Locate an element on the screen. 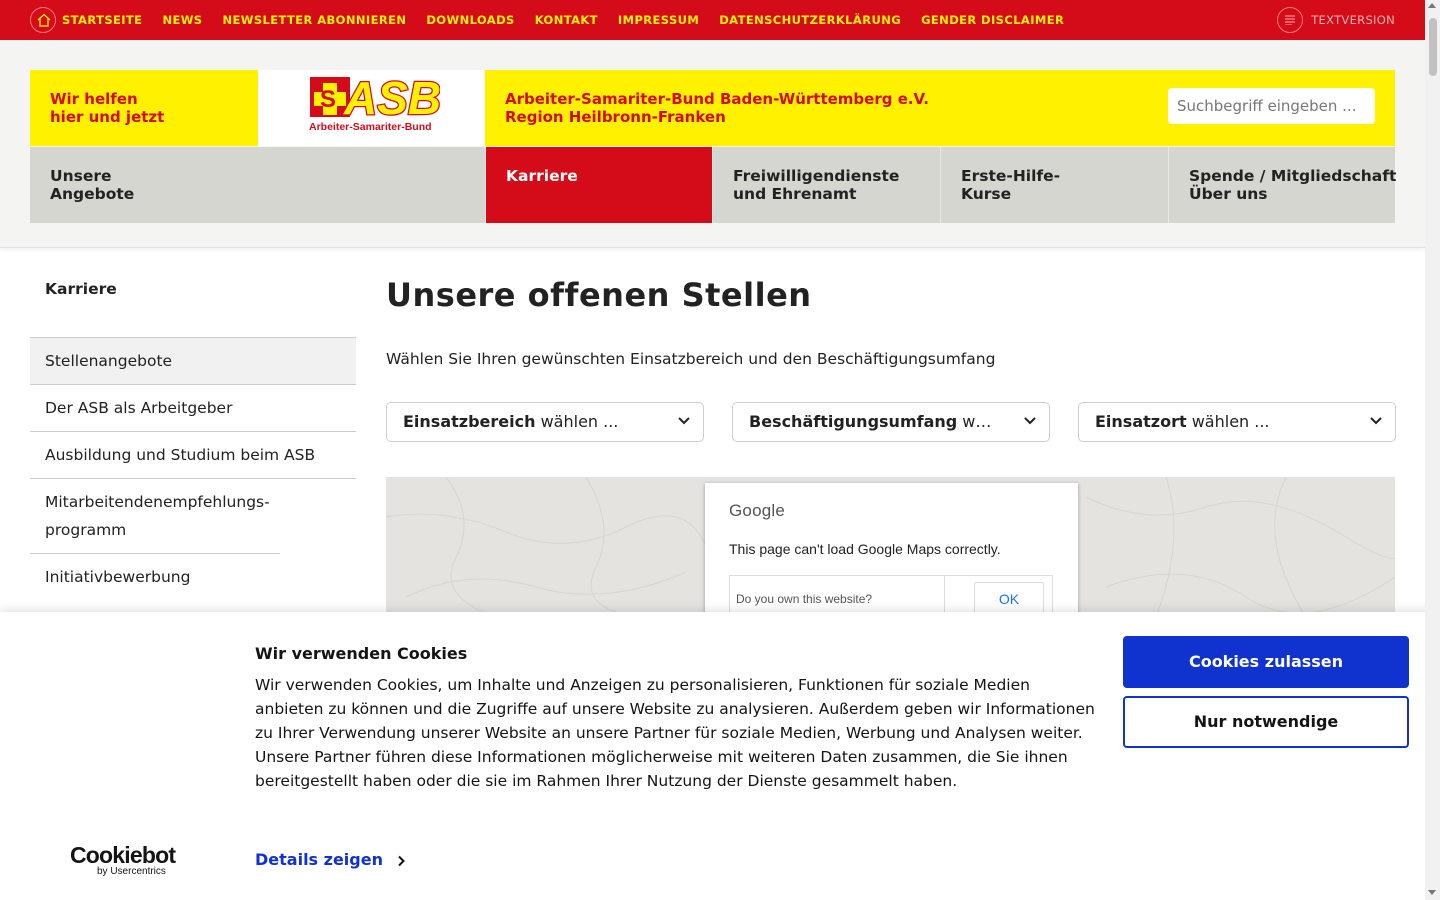  details-link: Details zeigen is located at coordinates (330, 859).